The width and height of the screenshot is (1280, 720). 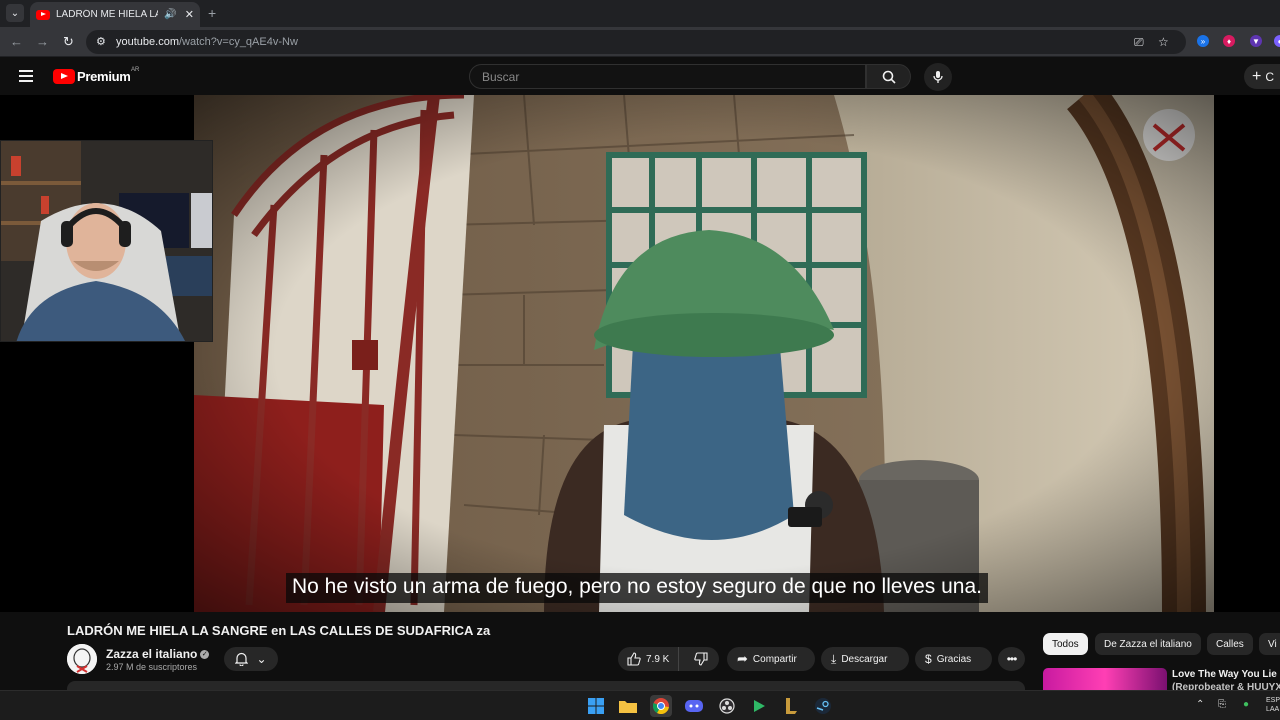 I want to click on search-input, so click(x=667, y=77).